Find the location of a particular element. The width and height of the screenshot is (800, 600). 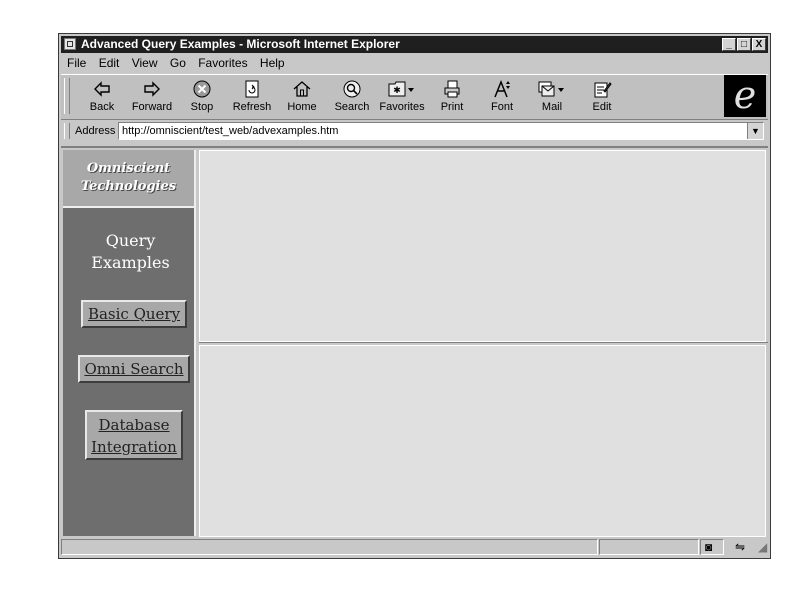

stop-button: Stop is located at coordinates (202, 97).